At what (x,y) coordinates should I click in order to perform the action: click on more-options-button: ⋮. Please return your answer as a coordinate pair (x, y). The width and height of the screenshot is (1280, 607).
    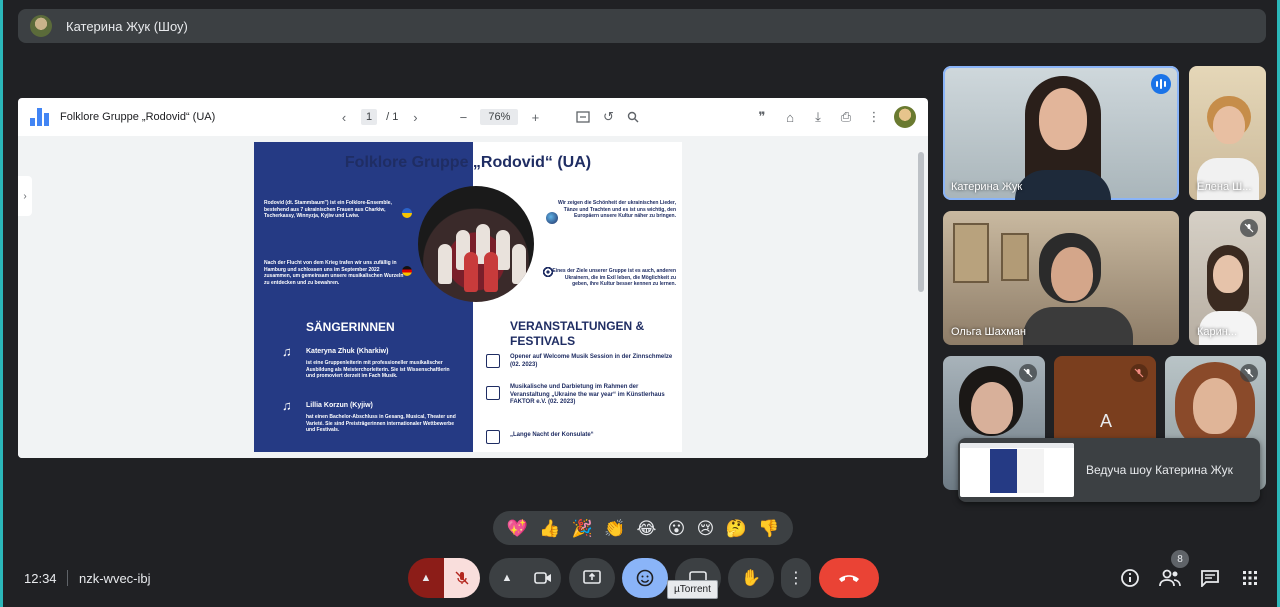
    Looking at the image, I should click on (796, 578).